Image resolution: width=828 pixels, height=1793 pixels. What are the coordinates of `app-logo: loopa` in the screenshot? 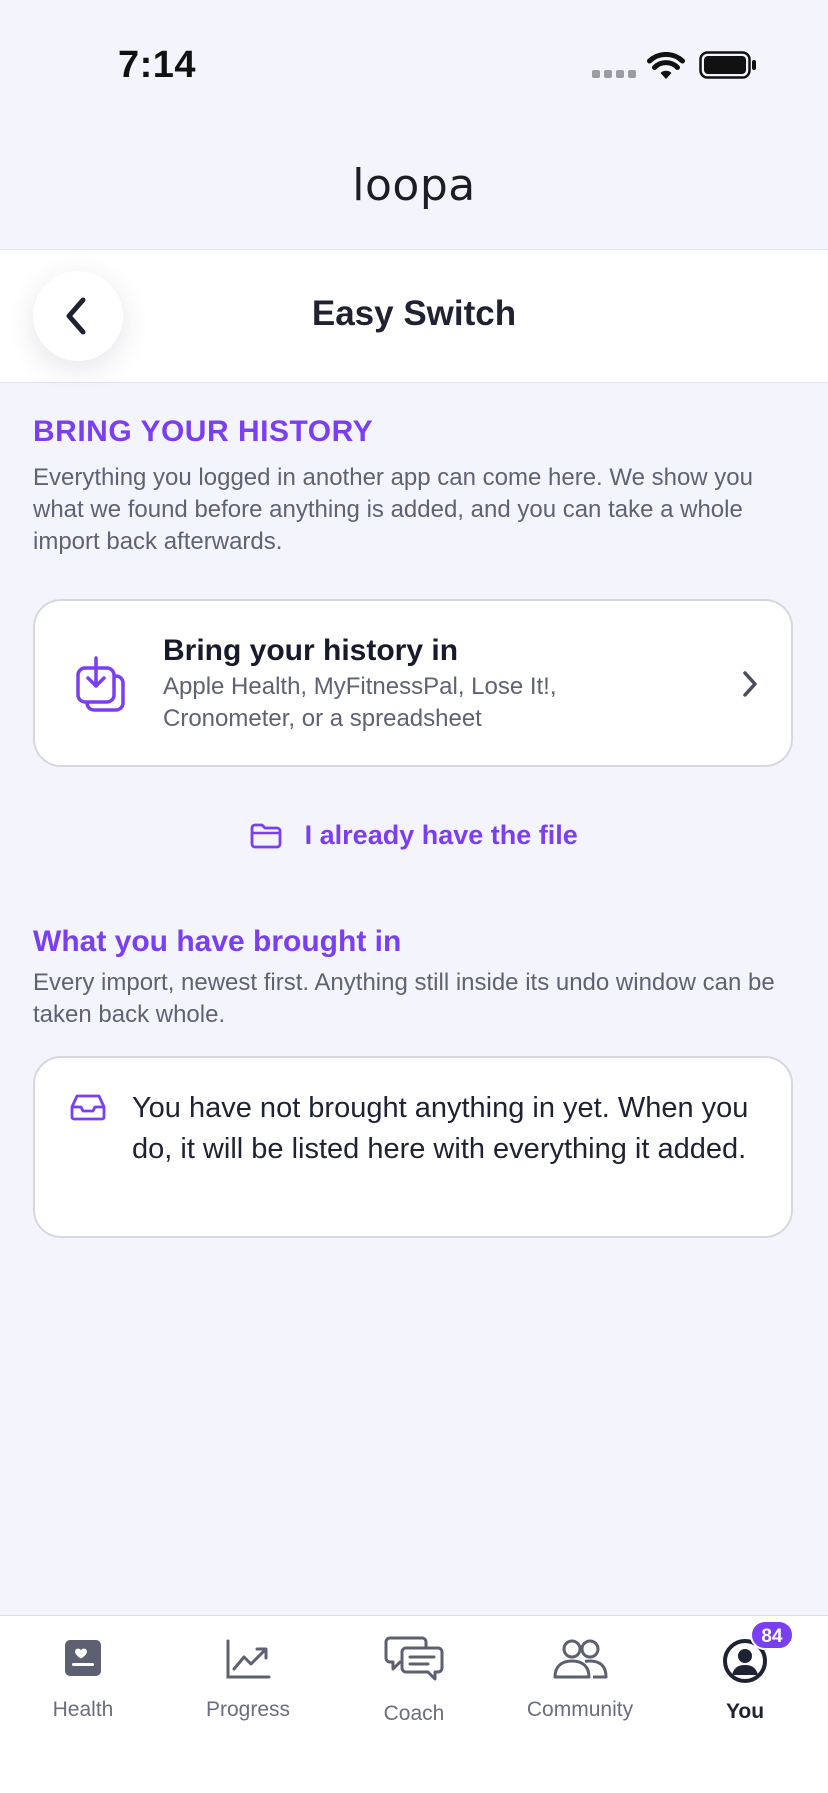 It's located at (414, 185).